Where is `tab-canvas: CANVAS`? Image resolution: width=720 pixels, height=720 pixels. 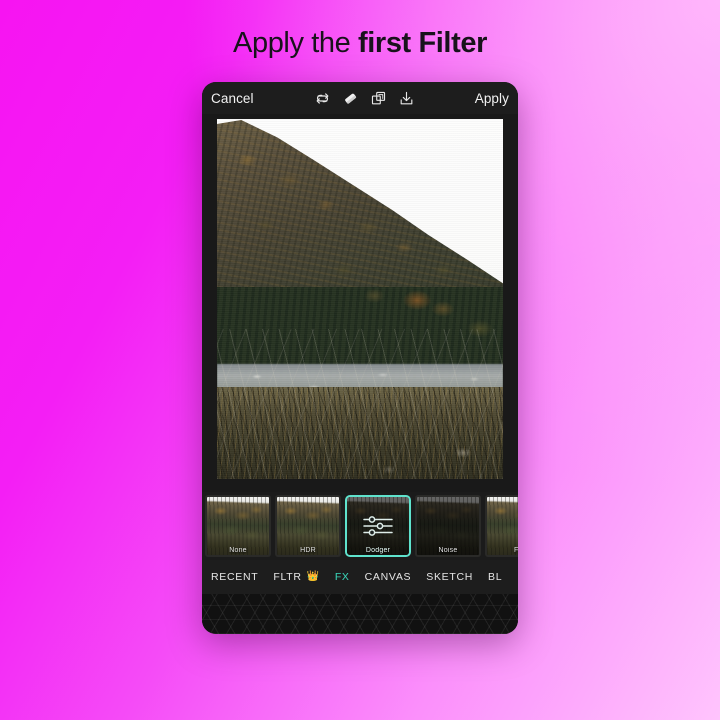
tab-canvas: CANVAS is located at coordinates (388, 577).